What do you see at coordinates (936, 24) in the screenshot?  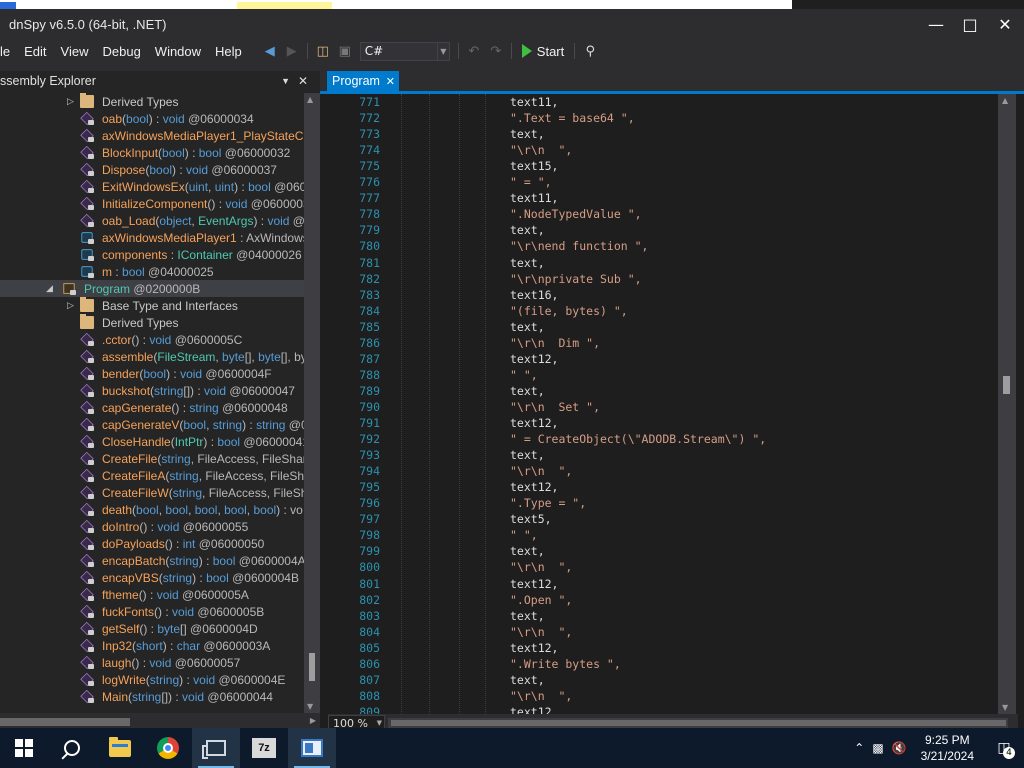 I see `minimize-icon: —` at bounding box center [936, 24].